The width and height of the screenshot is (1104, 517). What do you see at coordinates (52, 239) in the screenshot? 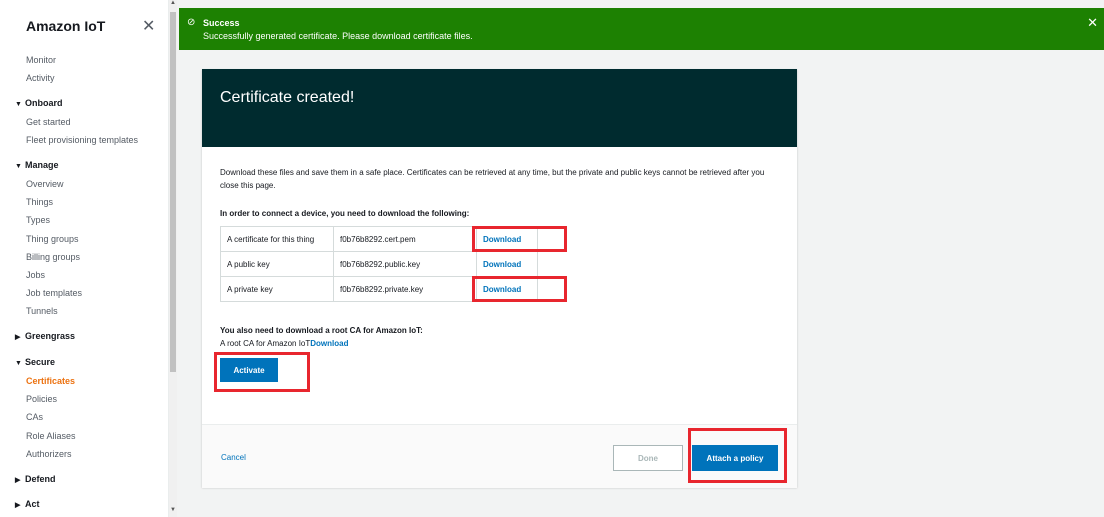
I see `sidebar-item-thing-groups: Thing groups` at bounding box center [52, 239].